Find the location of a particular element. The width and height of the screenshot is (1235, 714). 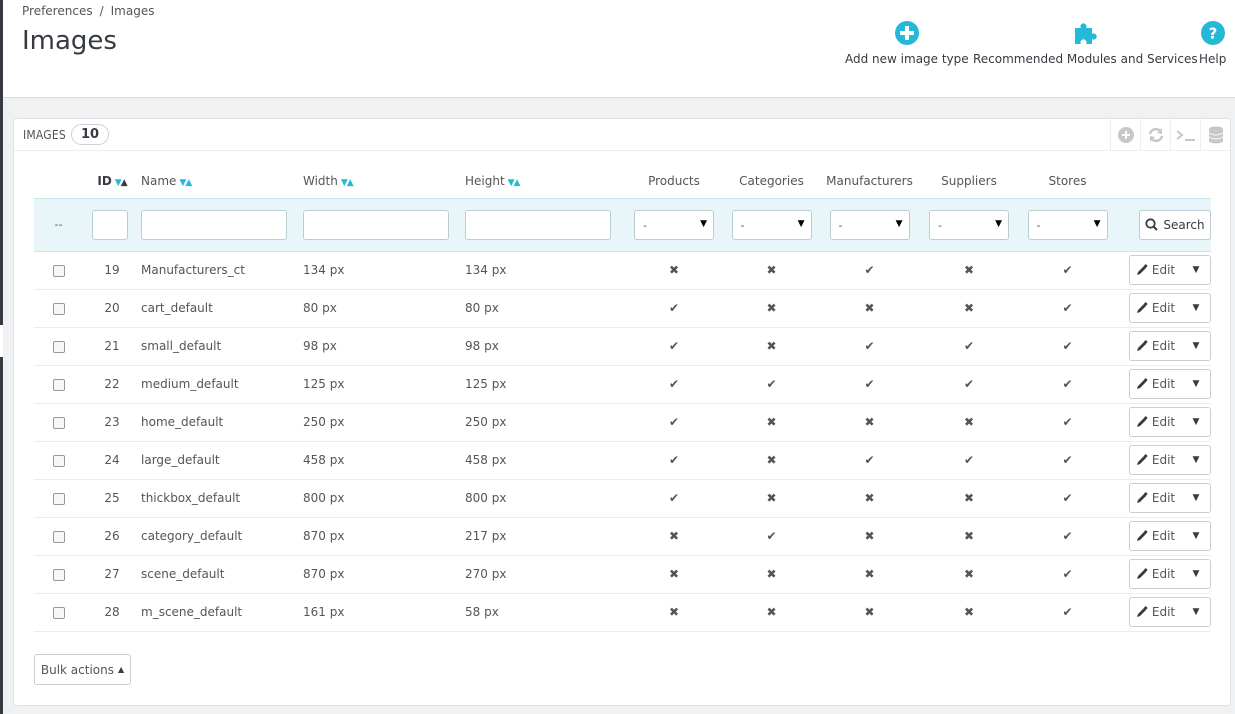

header-id: ID ▼▲ is located at coordinates (112, 181).